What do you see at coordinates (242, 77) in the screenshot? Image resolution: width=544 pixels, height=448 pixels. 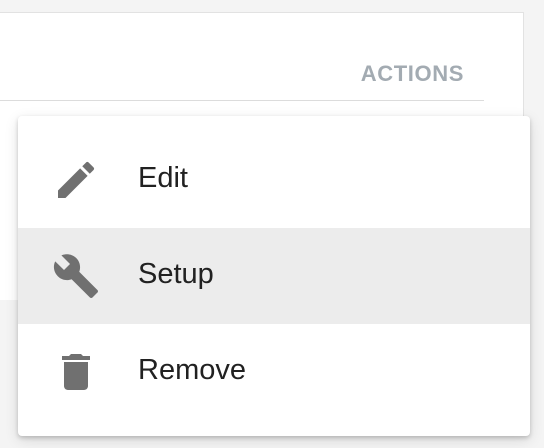 I see `actions-column-header: ACTIONS` at bounding box center [242, 77].